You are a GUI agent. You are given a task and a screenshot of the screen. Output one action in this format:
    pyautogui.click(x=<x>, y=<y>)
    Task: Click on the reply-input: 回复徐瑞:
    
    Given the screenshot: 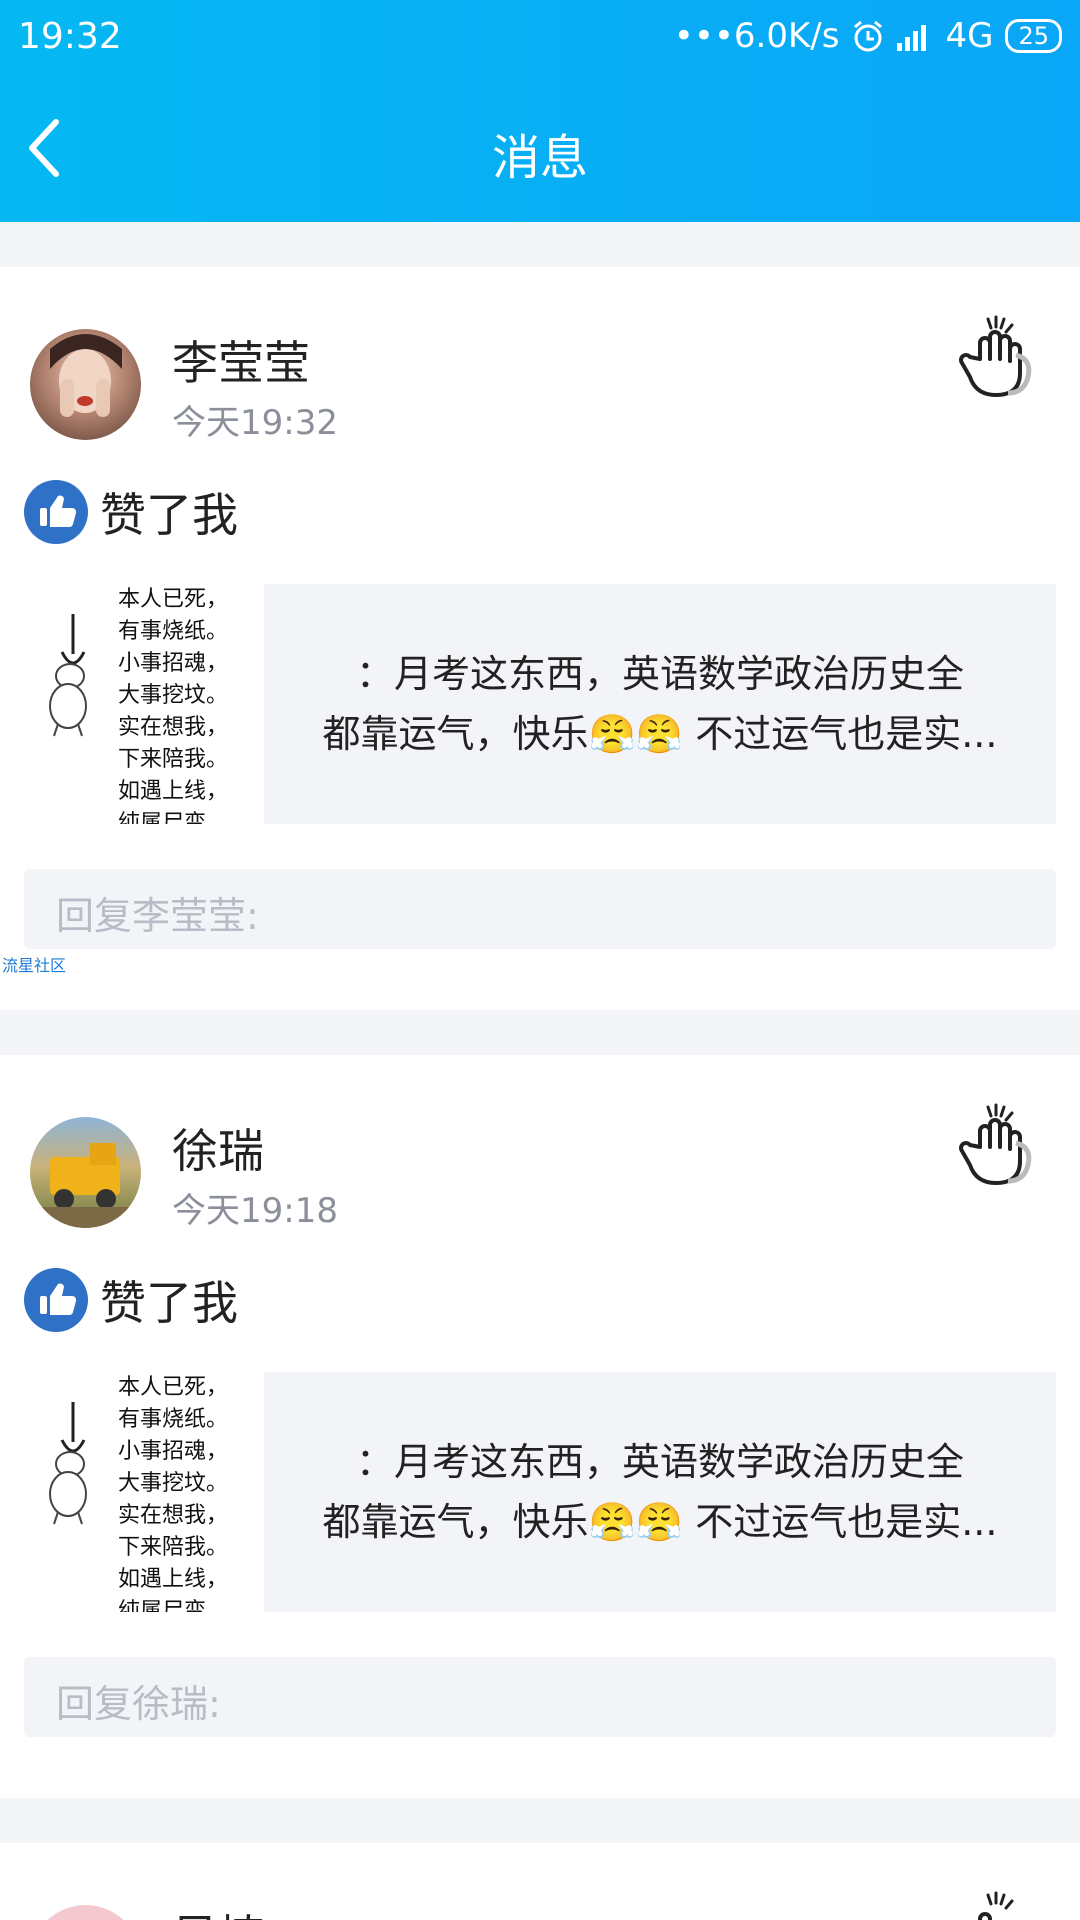 What is the action you would take?
    pyautogui.click(x=540, y=1697)
    